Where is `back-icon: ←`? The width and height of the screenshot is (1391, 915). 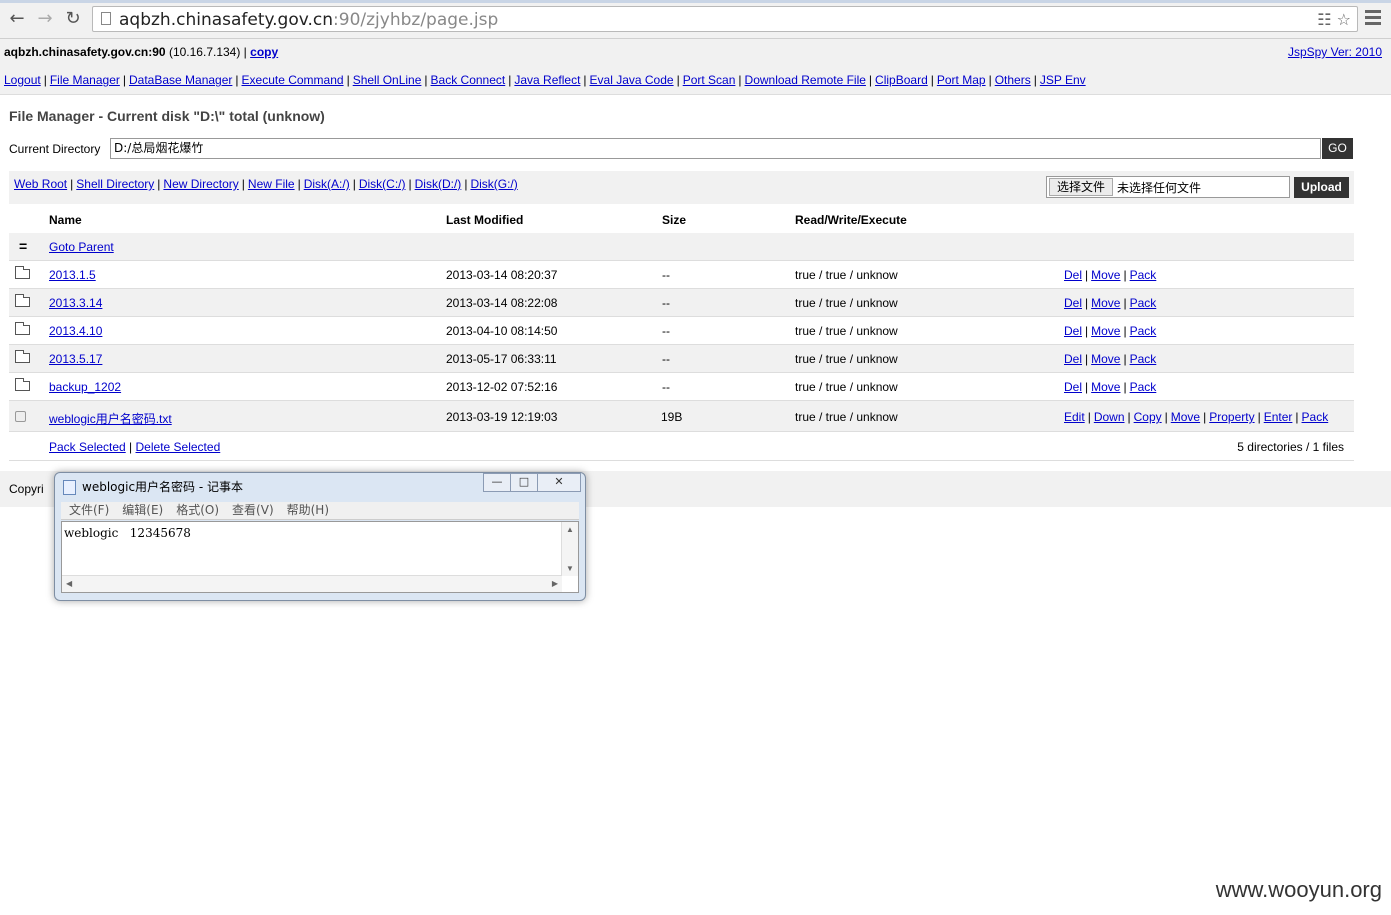
back-icon: ← is located at coordinates (17, 19).